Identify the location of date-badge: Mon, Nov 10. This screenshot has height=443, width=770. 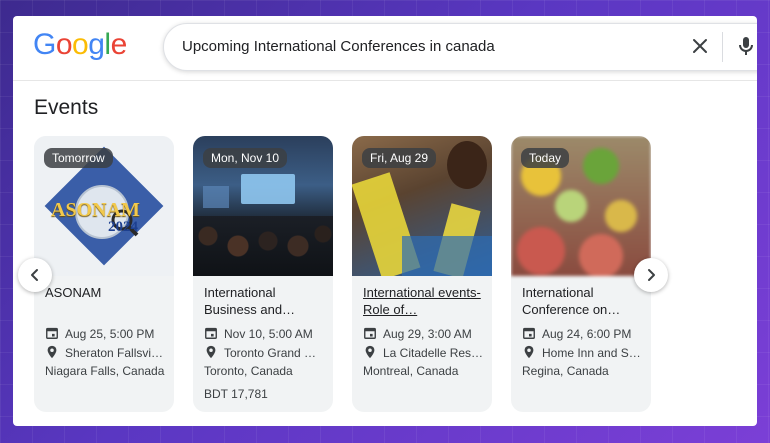
(245, 158).